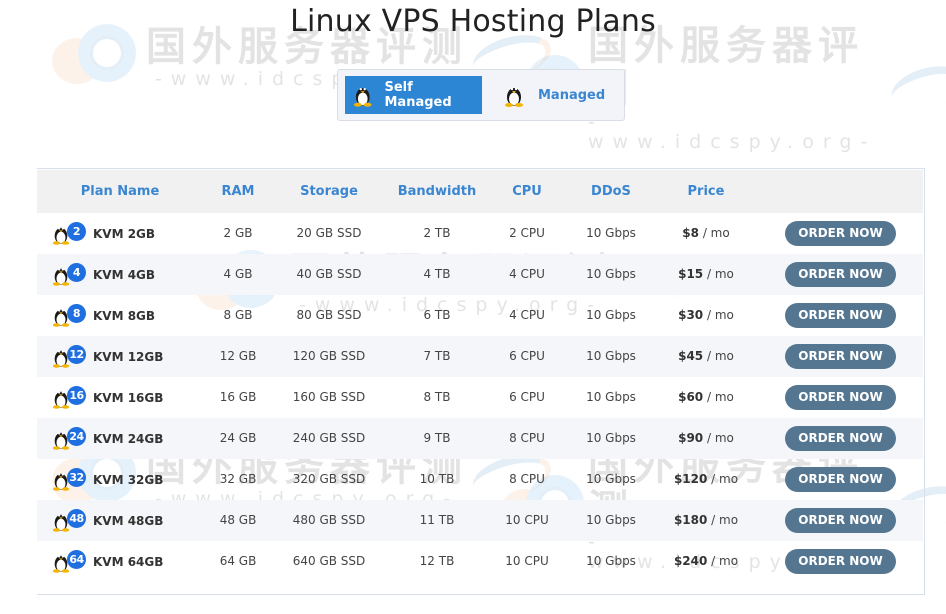 The width and height of the screenshot is (946, 614). What do you see at coordinates (124, 233) in the screenshot?
I see `plan-name: KVM 2GB` at bounding box center [124, 233].